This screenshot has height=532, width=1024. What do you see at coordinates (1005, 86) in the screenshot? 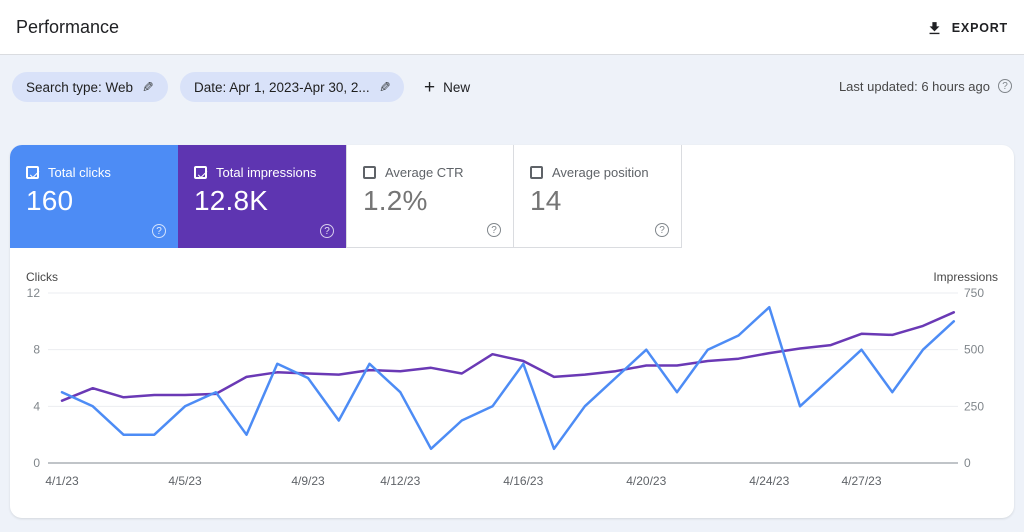
I see `last-updated-help-icon: ?` at bounding box center [1005, 86].